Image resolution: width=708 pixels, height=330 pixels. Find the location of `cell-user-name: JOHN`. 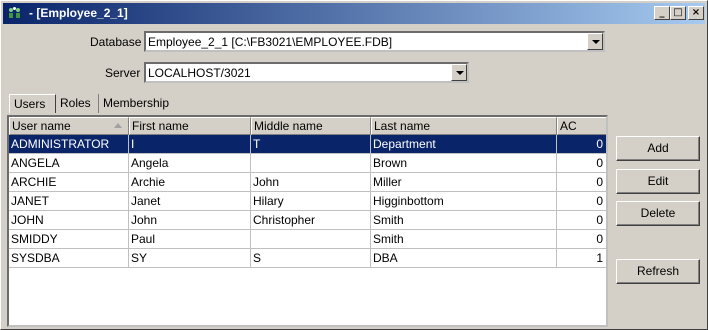

cell-user-name: JOHN is located at coordinates (69, 220).